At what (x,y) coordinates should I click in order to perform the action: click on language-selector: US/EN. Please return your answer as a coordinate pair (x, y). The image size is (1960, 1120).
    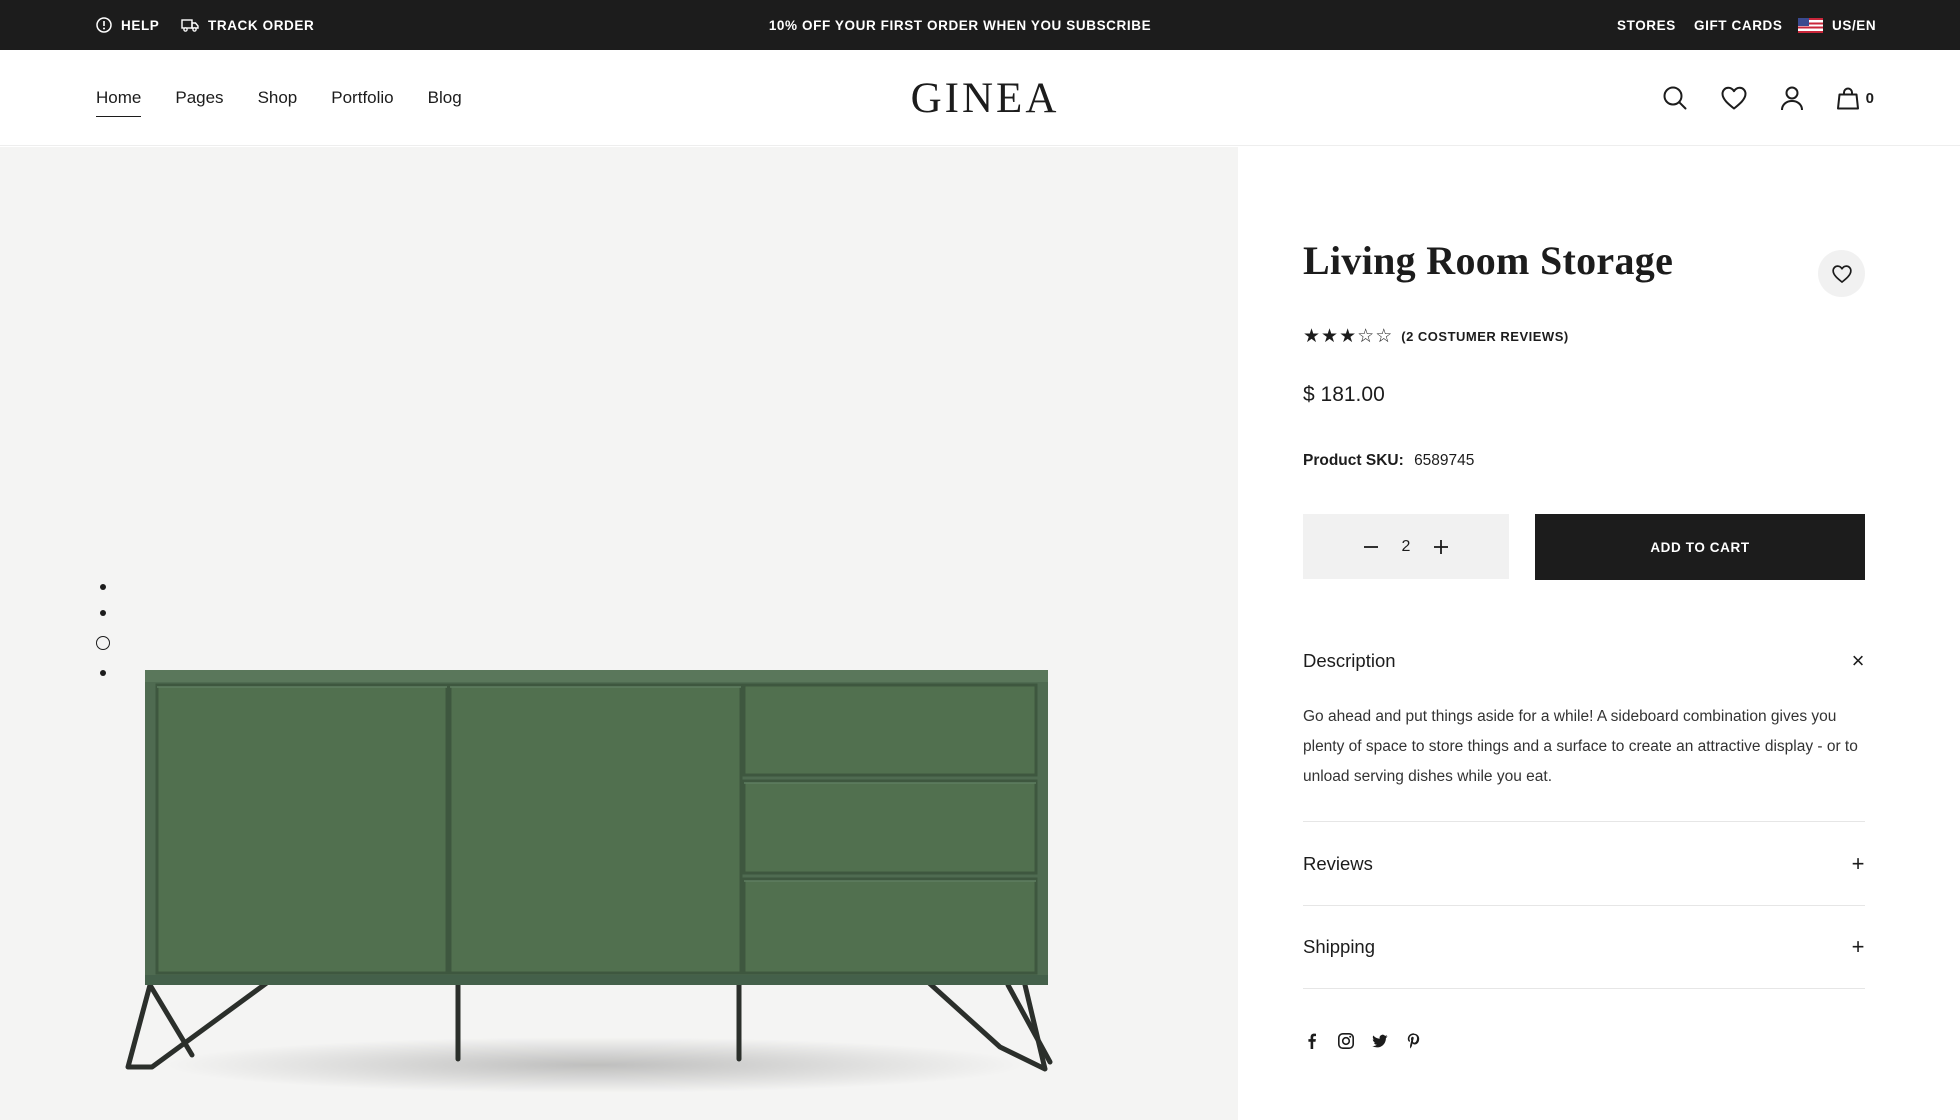
    Looking at the image, I should click on (1837, 25).